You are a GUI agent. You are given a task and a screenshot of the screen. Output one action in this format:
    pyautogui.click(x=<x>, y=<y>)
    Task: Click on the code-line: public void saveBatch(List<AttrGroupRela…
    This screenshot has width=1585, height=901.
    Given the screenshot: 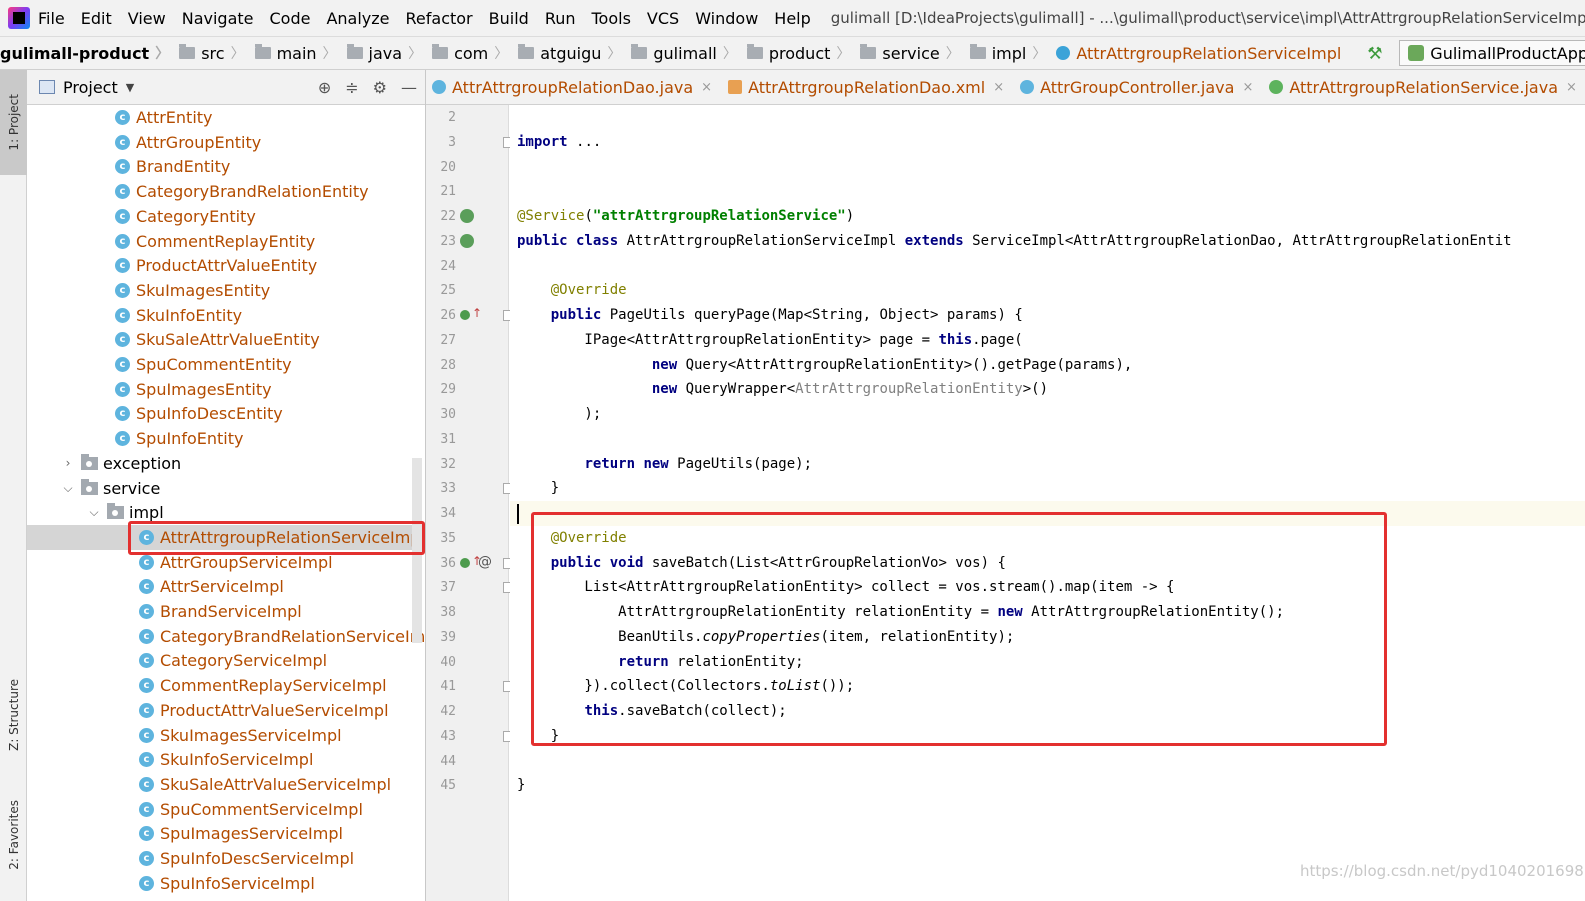 What is the action you would take?
    pyautogui.click(x=1047, y=563)
    